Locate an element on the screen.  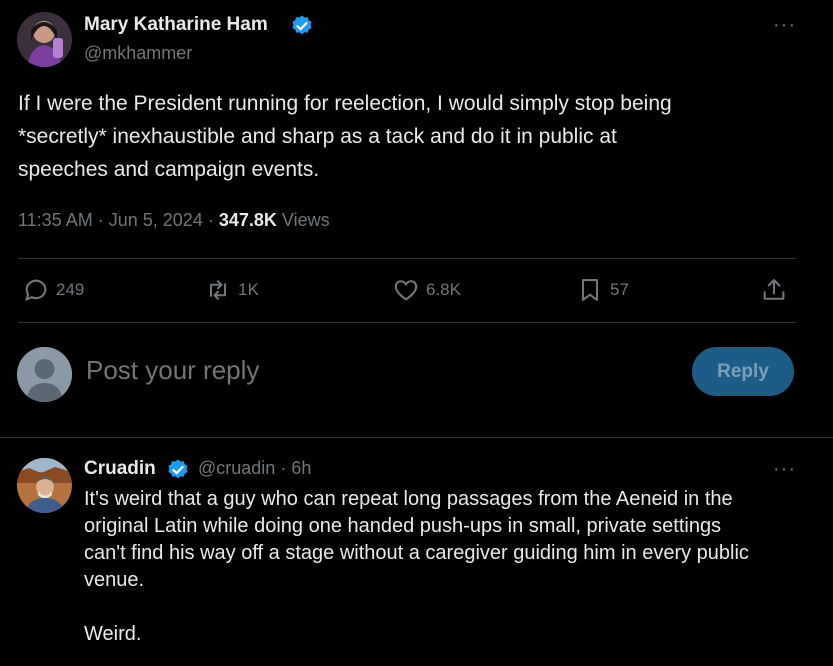
reply-author-avatar is located at coordinates (44, 485).